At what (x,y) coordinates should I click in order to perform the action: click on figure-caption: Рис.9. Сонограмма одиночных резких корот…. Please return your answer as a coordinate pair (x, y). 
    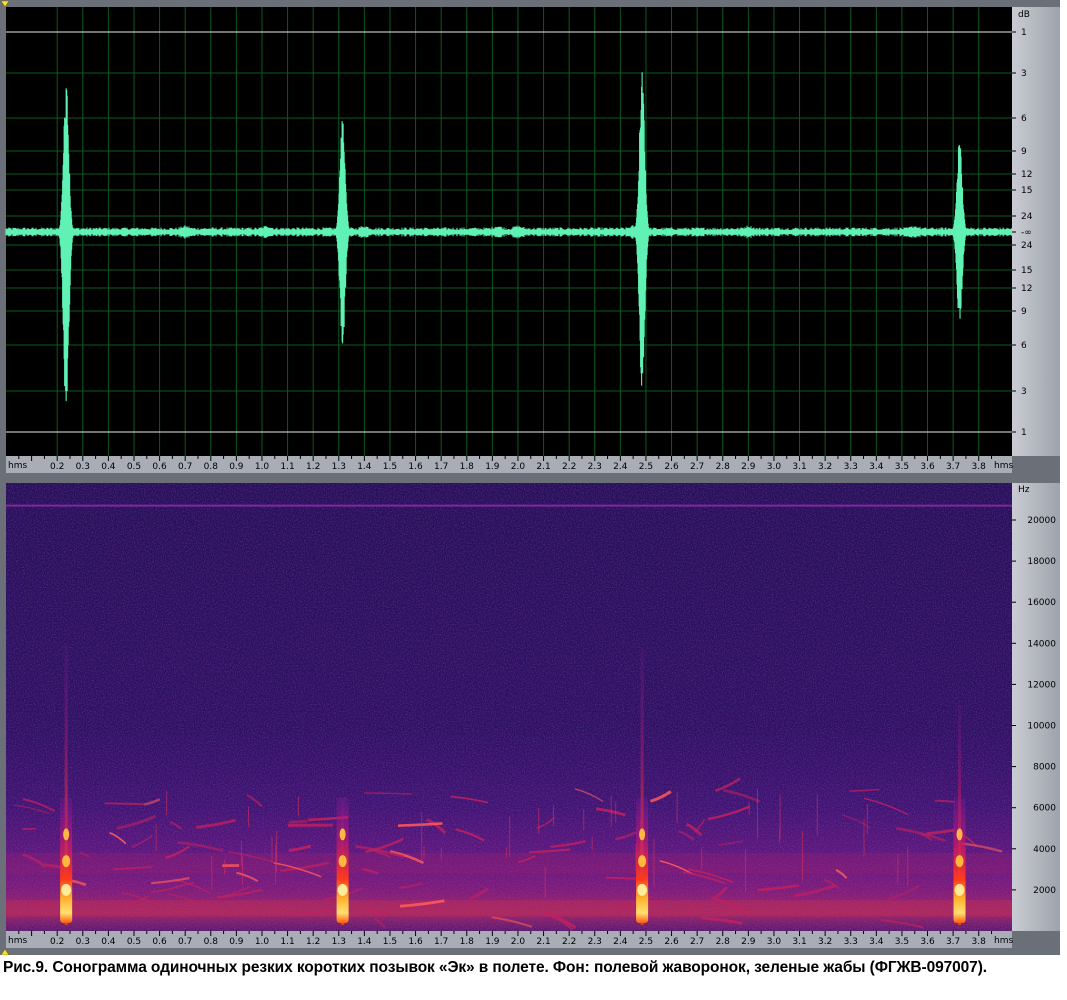
    Looking at the image, I should click on (495, 967).